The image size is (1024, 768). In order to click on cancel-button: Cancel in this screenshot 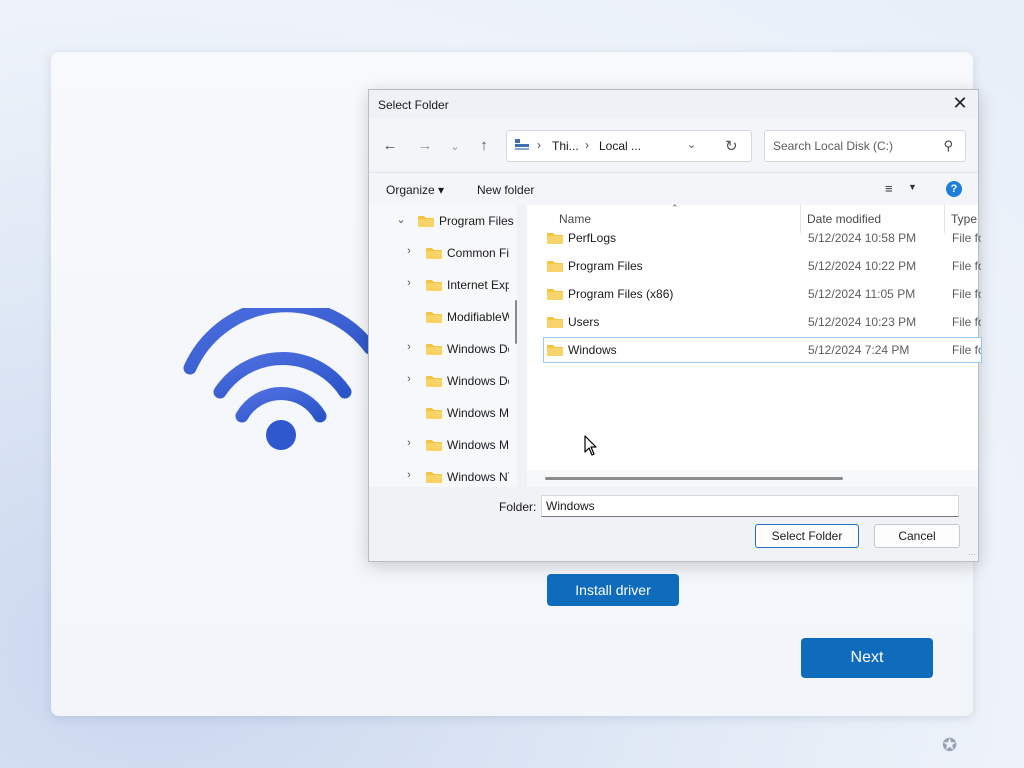, I will do `click(917, 536)`.